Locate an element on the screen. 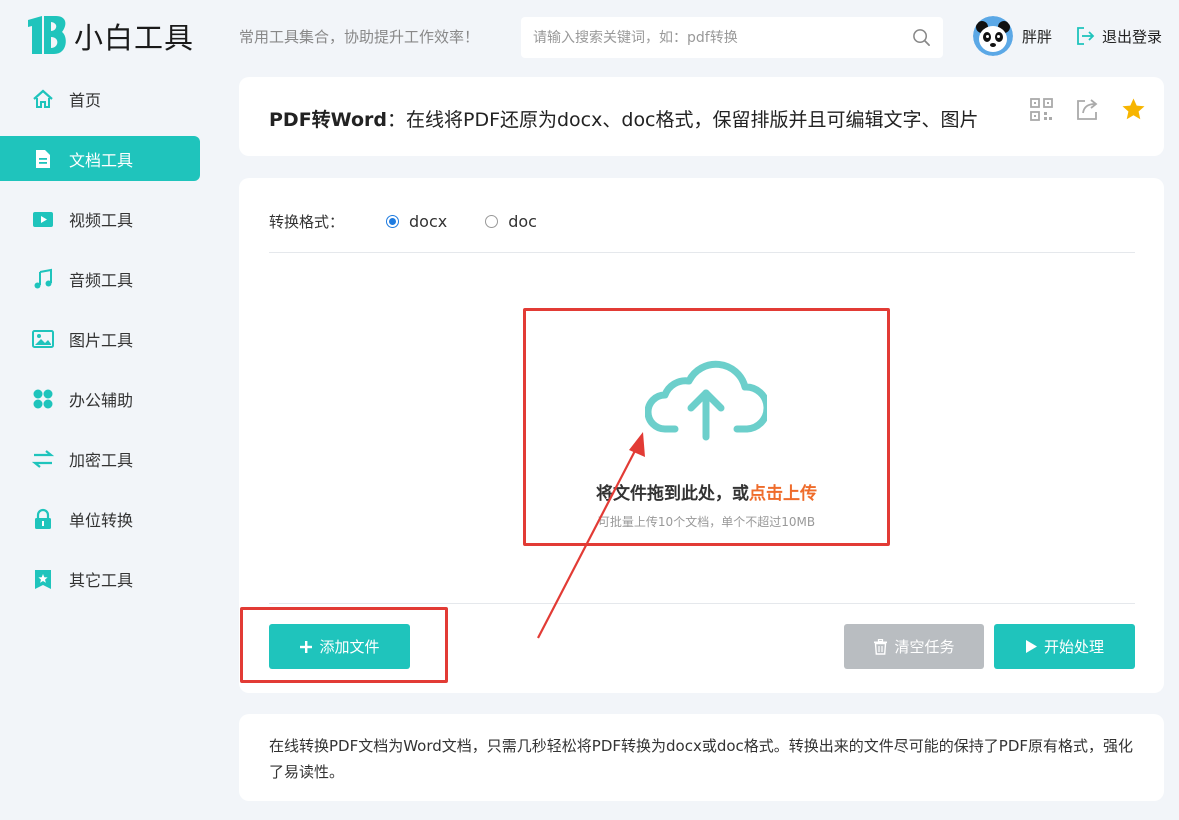 This screenshot has height=820, width=1179. file-drop-zone: 将文件拖到此处，或点击上传 可批量上传10个文档，单个不超过10MB is located at coordinates (706, 427).